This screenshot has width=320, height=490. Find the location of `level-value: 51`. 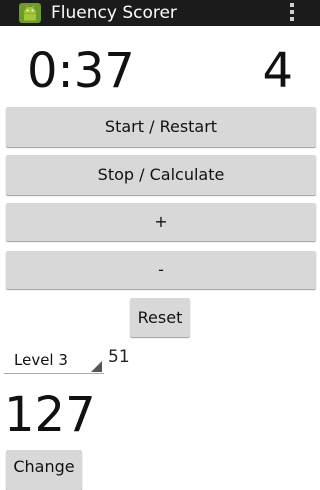

level-value: 51 is located at coordinates (119, 357).